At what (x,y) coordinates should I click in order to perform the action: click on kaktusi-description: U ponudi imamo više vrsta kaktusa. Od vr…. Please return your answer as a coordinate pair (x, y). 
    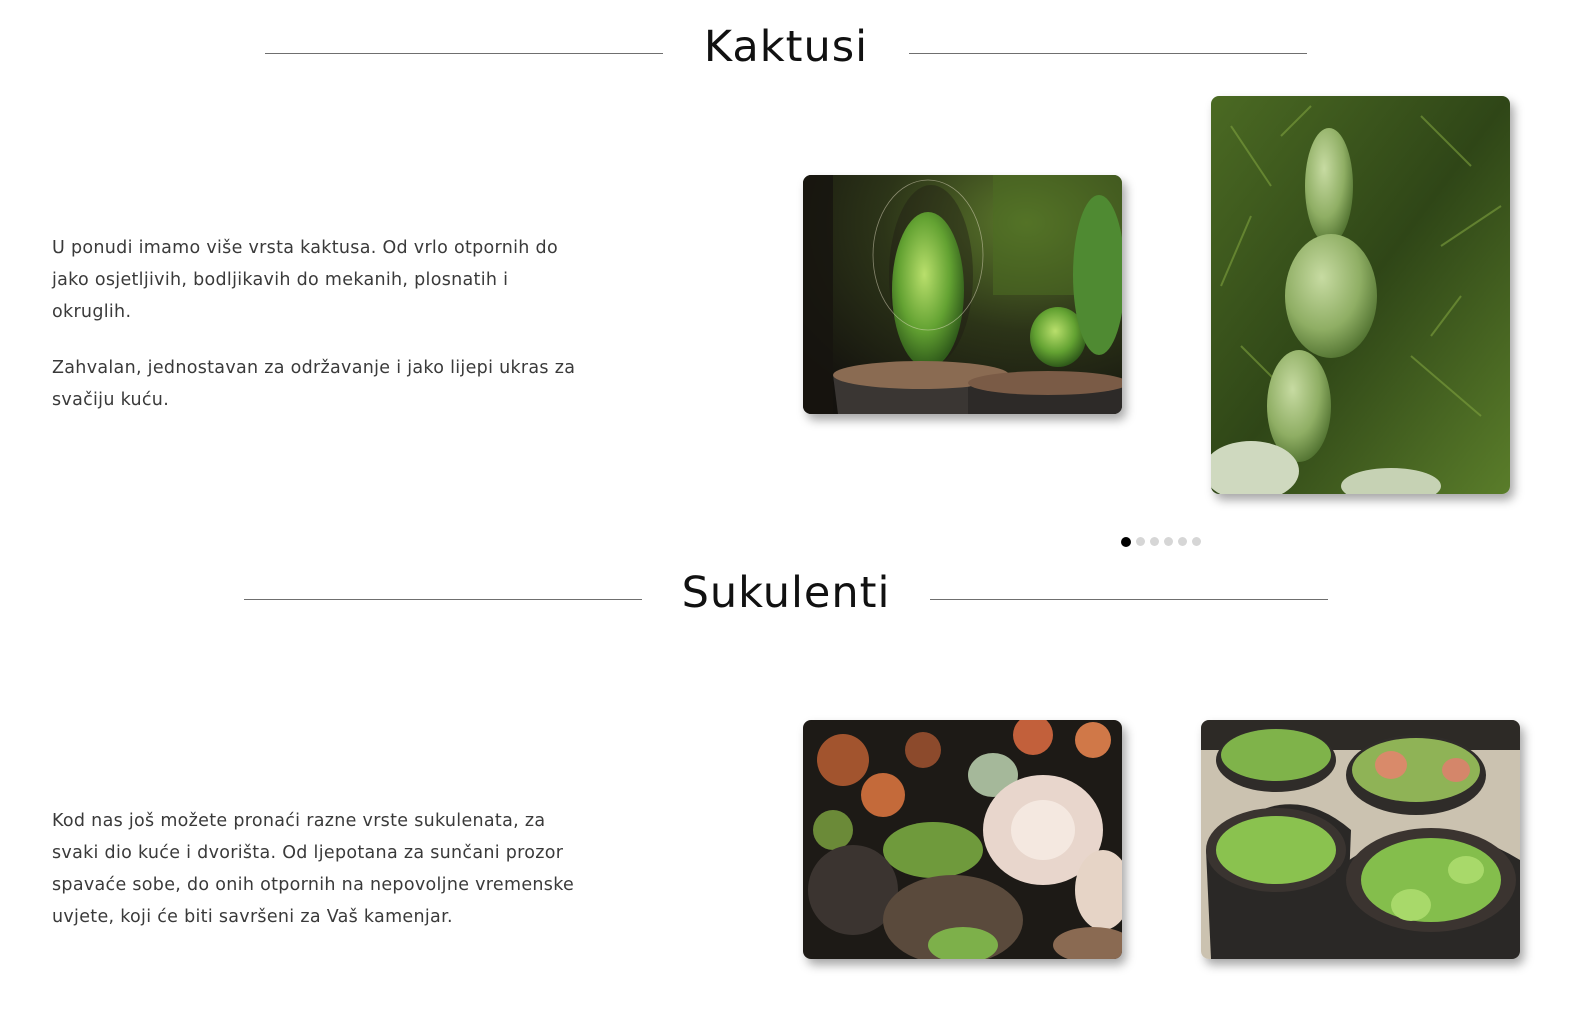
    Looking at the image, I should click on (317, 336).